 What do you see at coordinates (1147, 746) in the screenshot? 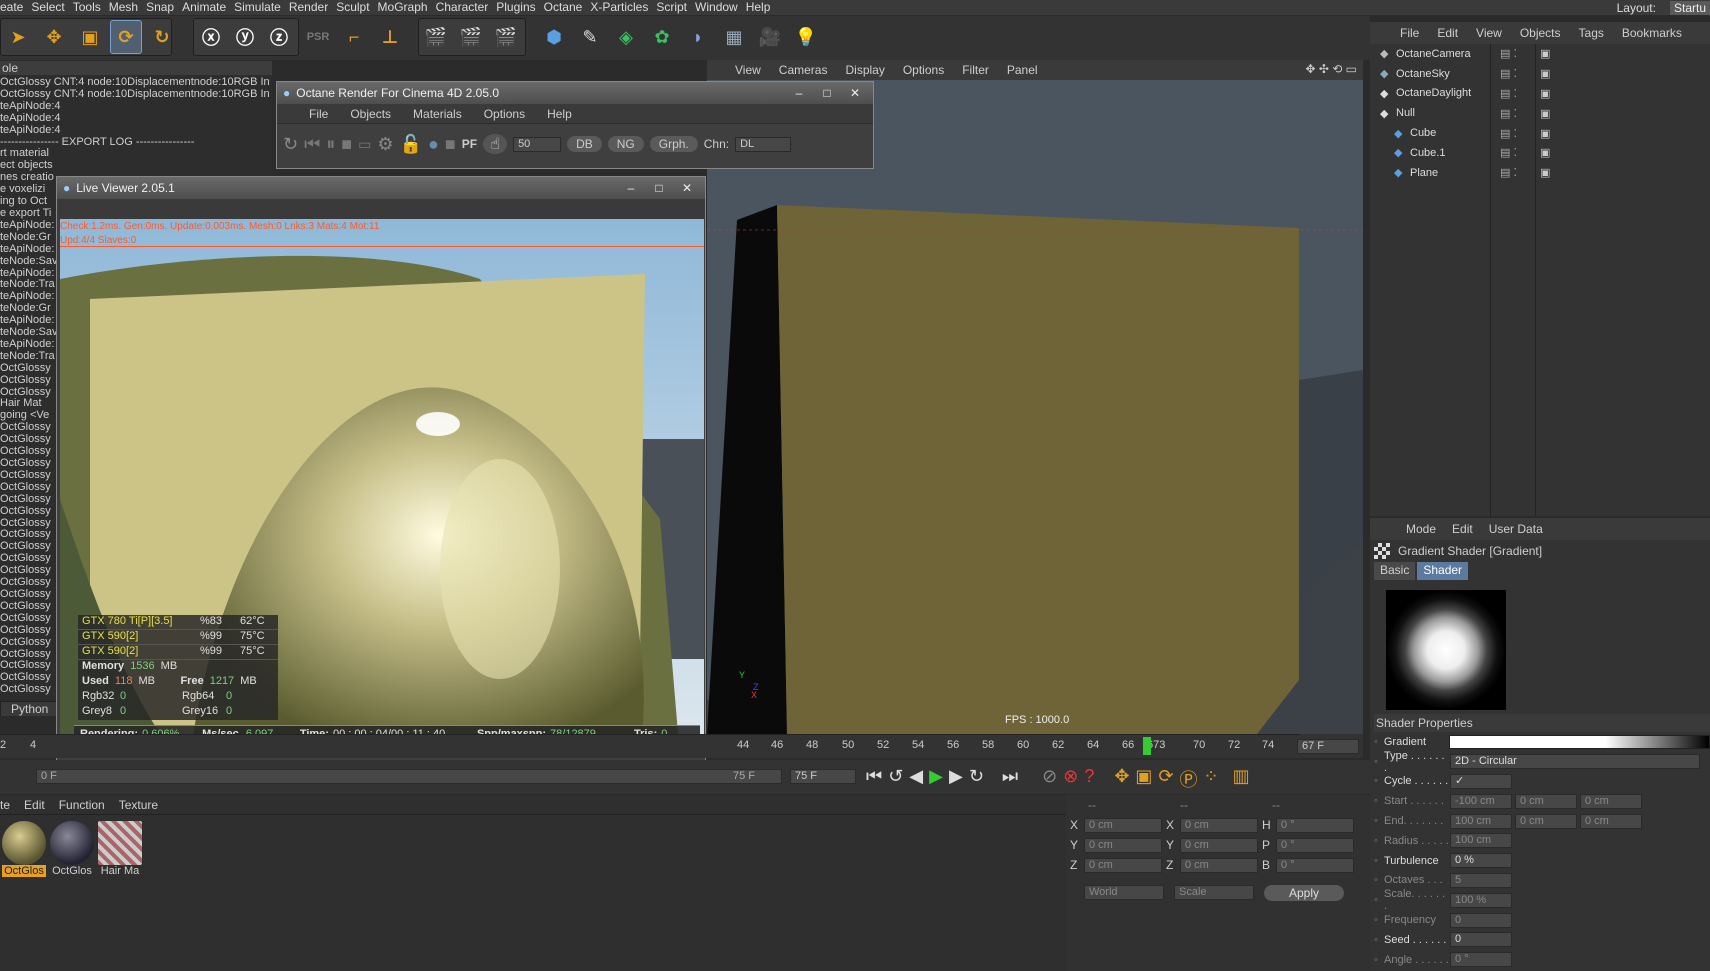
I see `timeline-playhead` at bounding box center [1147, 746].